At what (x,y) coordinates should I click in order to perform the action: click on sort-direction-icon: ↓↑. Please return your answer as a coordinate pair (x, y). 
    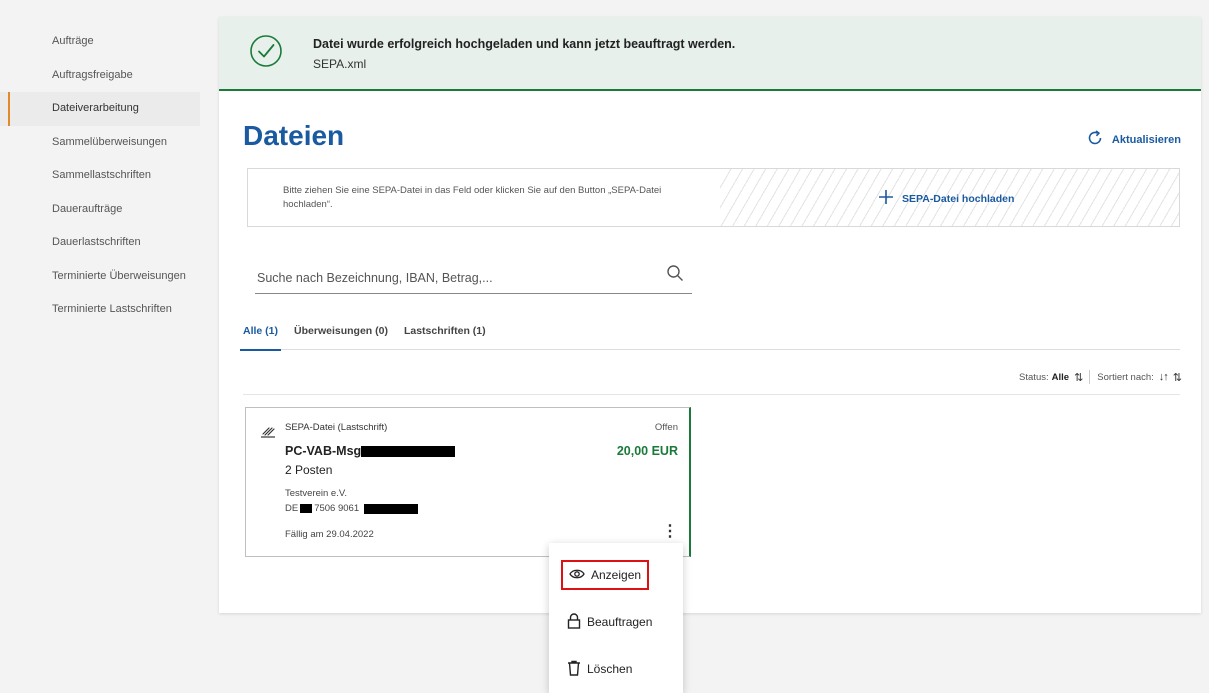
    Looking at the image, I should click on (1164, 377).